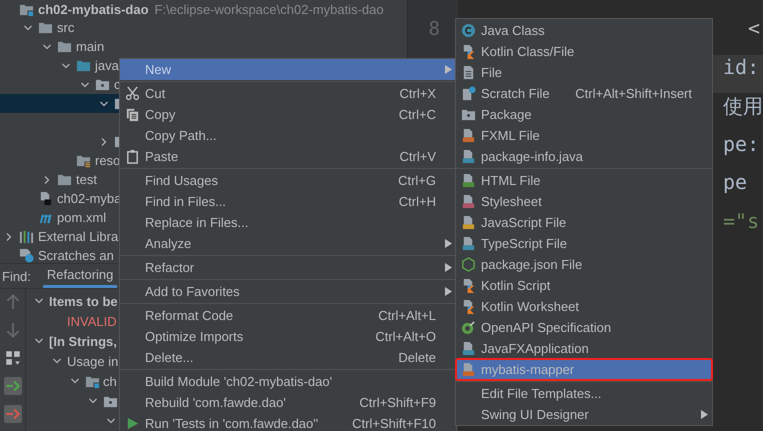  What do you see at coordinates (397, 402) in the screenshot?
I see `shortcut-text: Ctrl+Shift+F9` at bounding box center [397, 402].